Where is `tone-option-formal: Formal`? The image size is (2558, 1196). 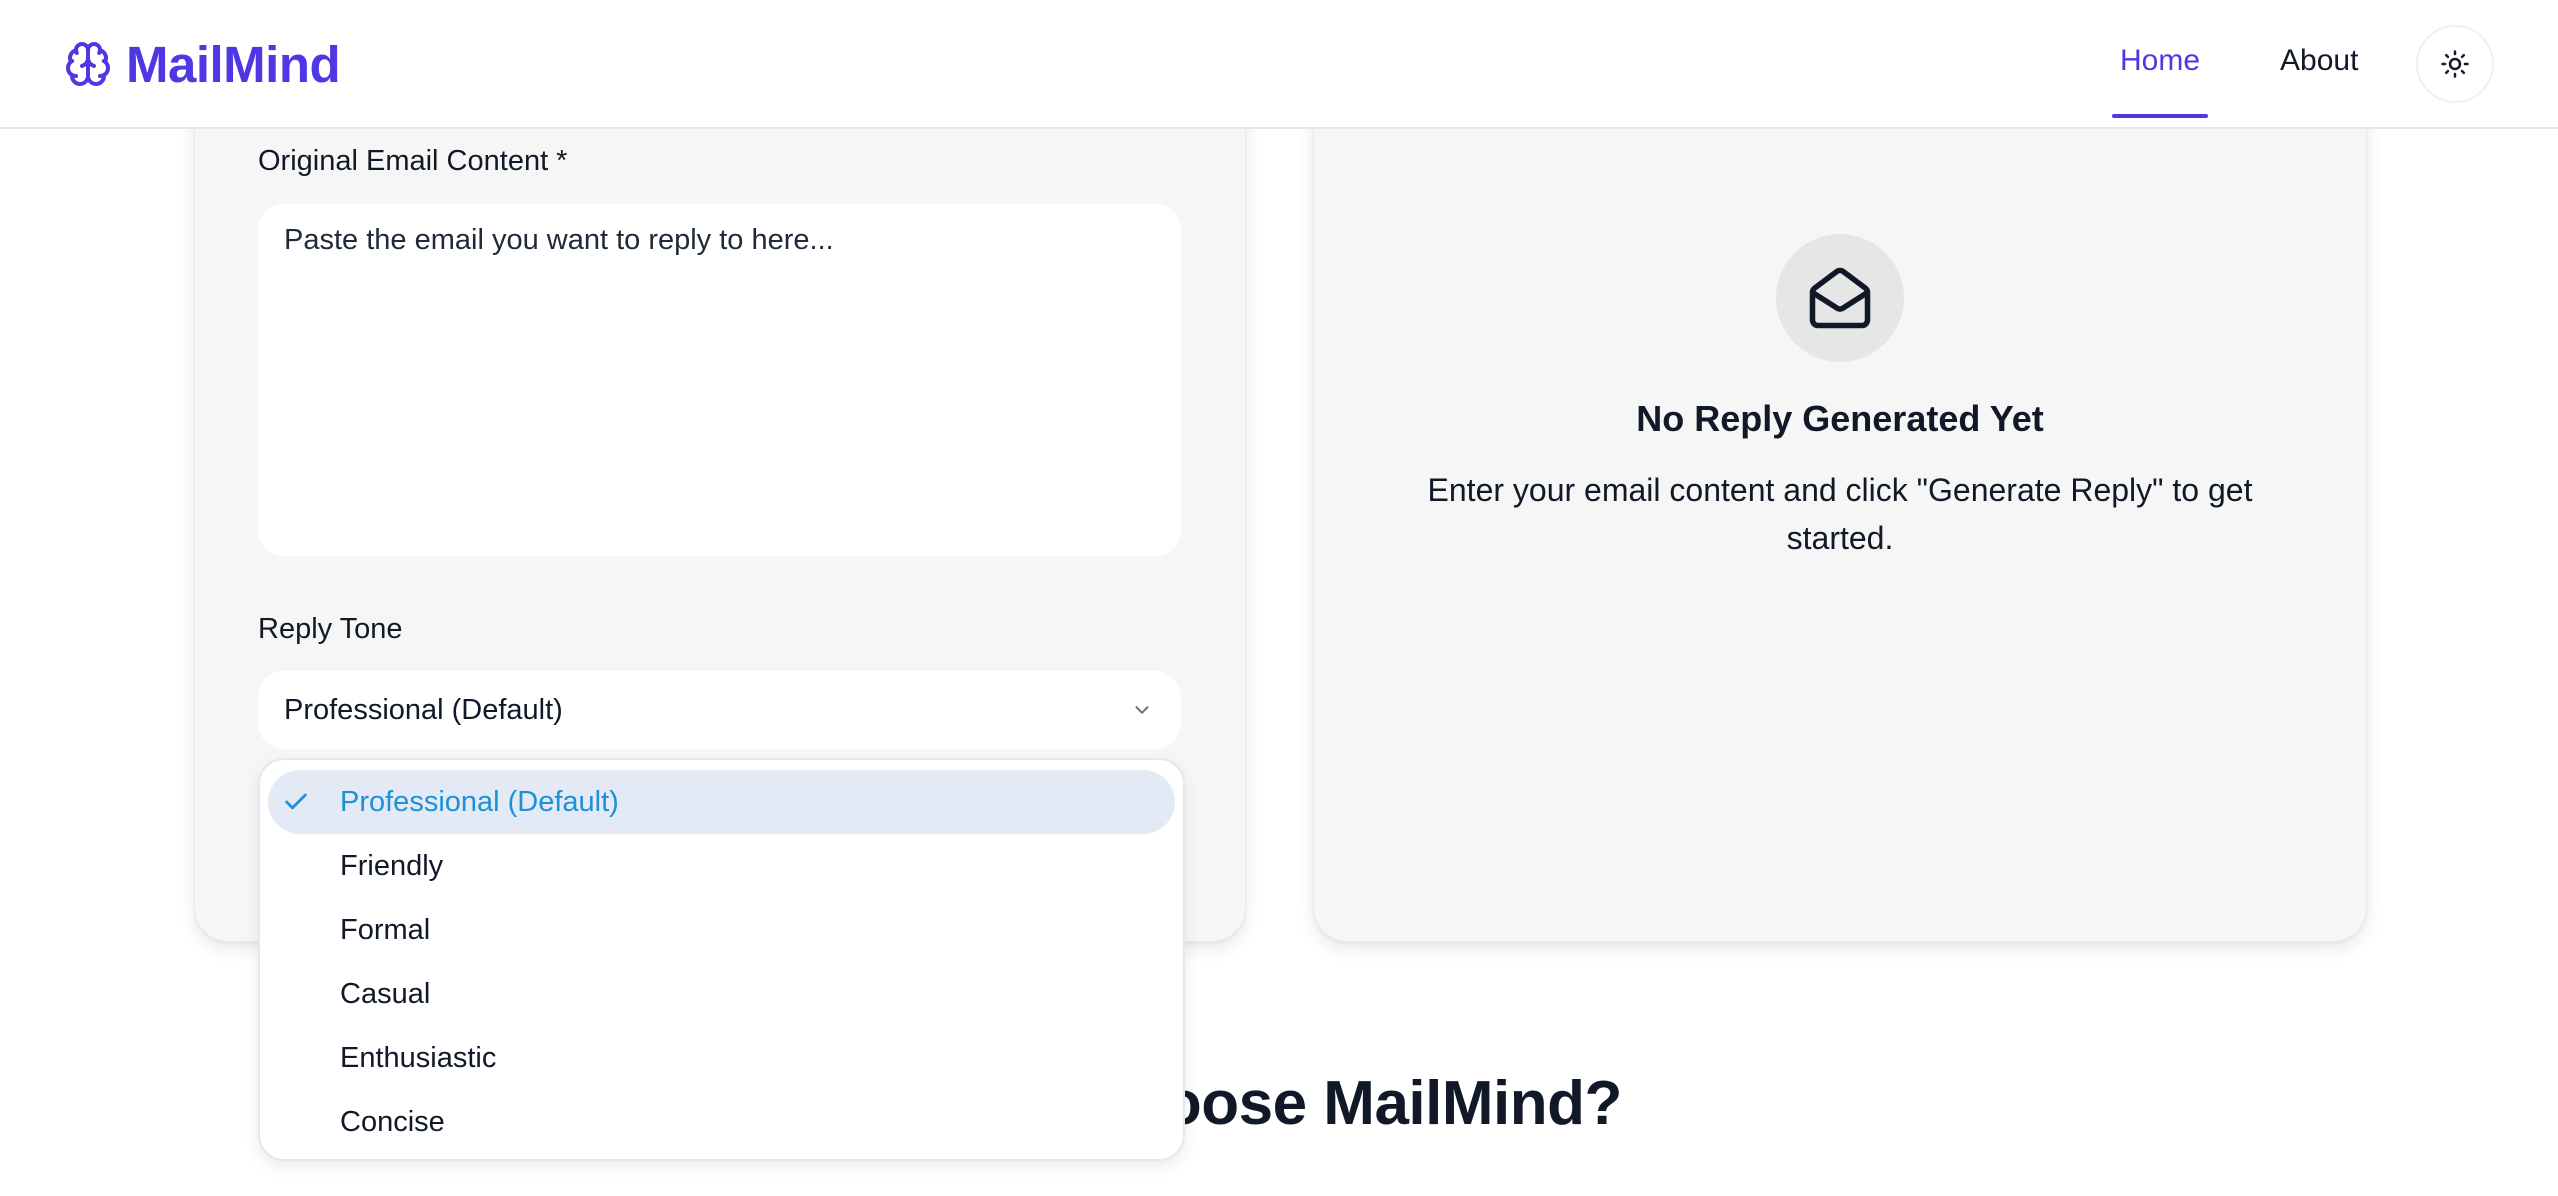
tone-option-formal: Formal is located at coordinates (721, 930).